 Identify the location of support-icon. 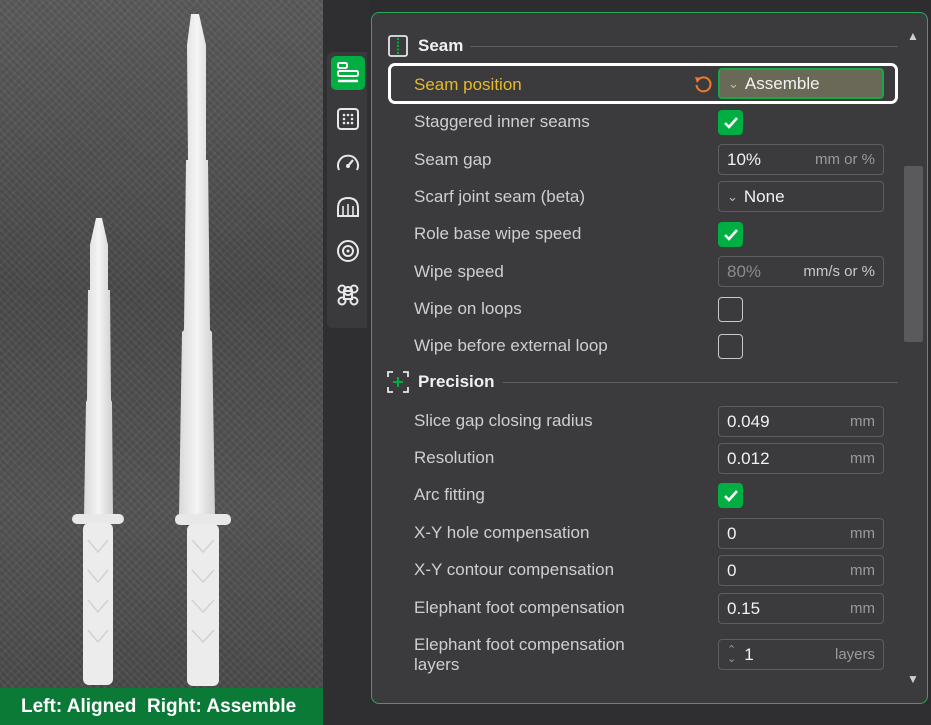
(348, 206).